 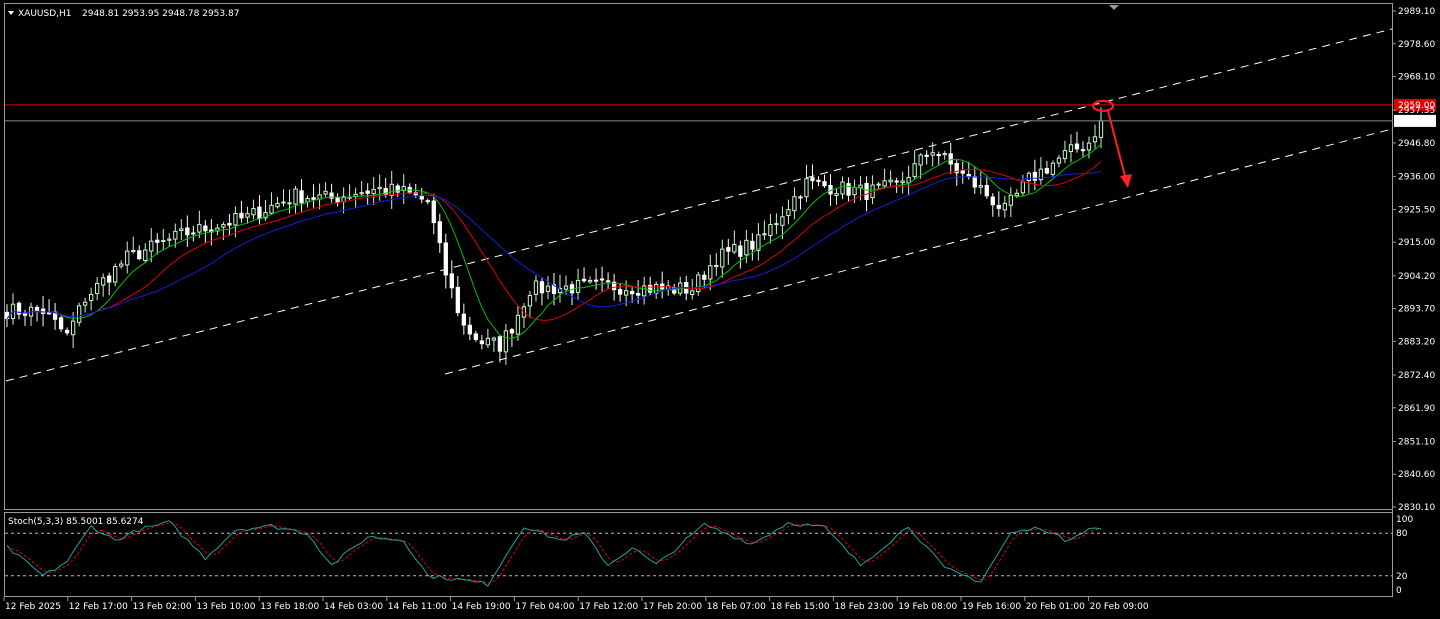 I want to click on price-tick-label: 2861.90, so click(x=1416, y=409).